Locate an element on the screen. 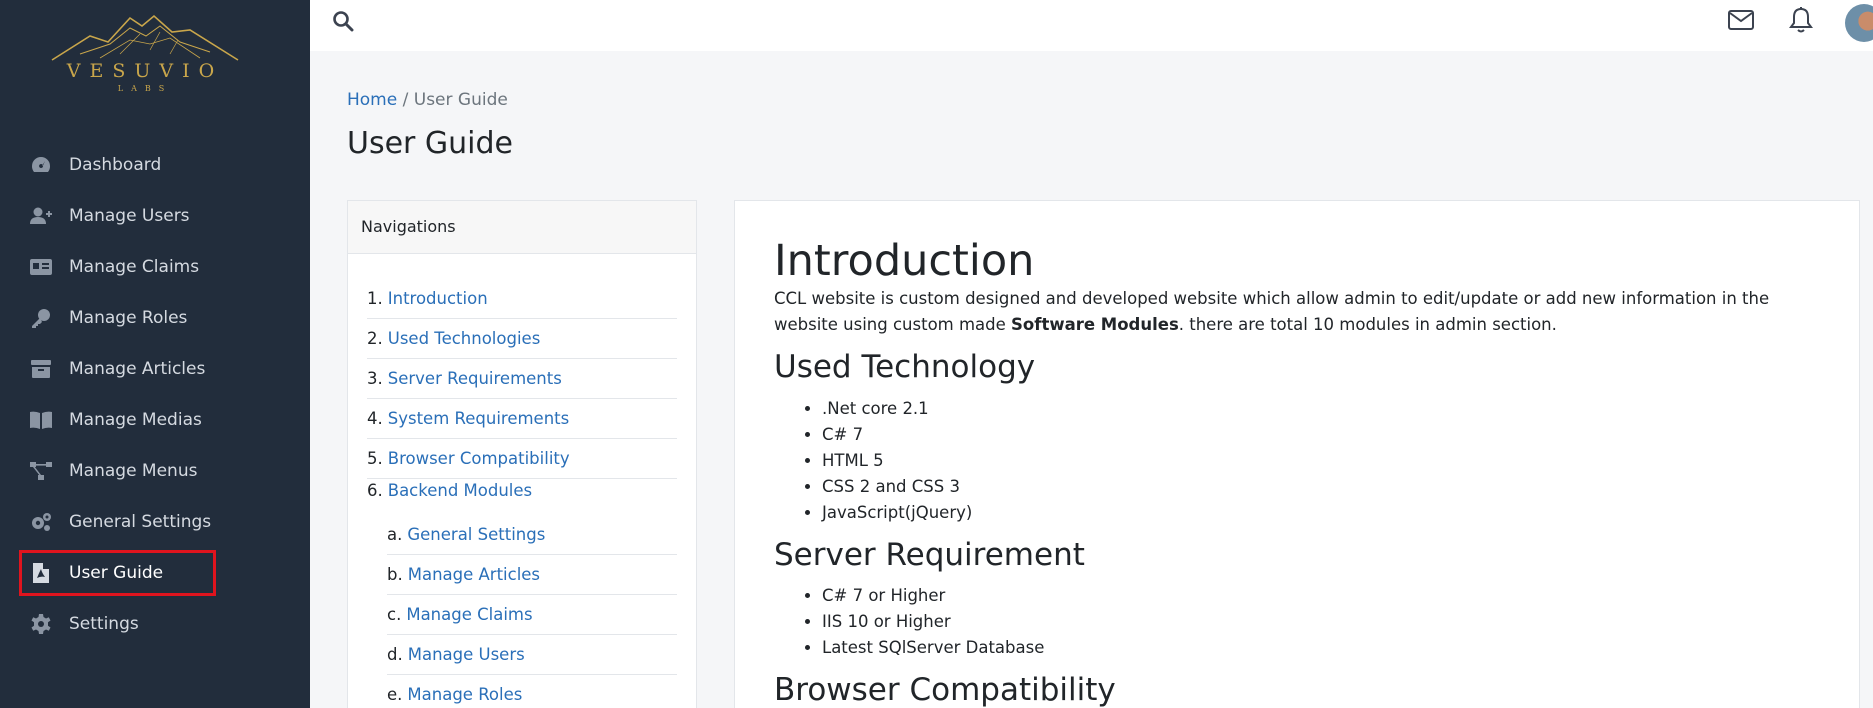  toc-subitem-manage-articles: b. Manage Articles is located at coordinates (532, 575).